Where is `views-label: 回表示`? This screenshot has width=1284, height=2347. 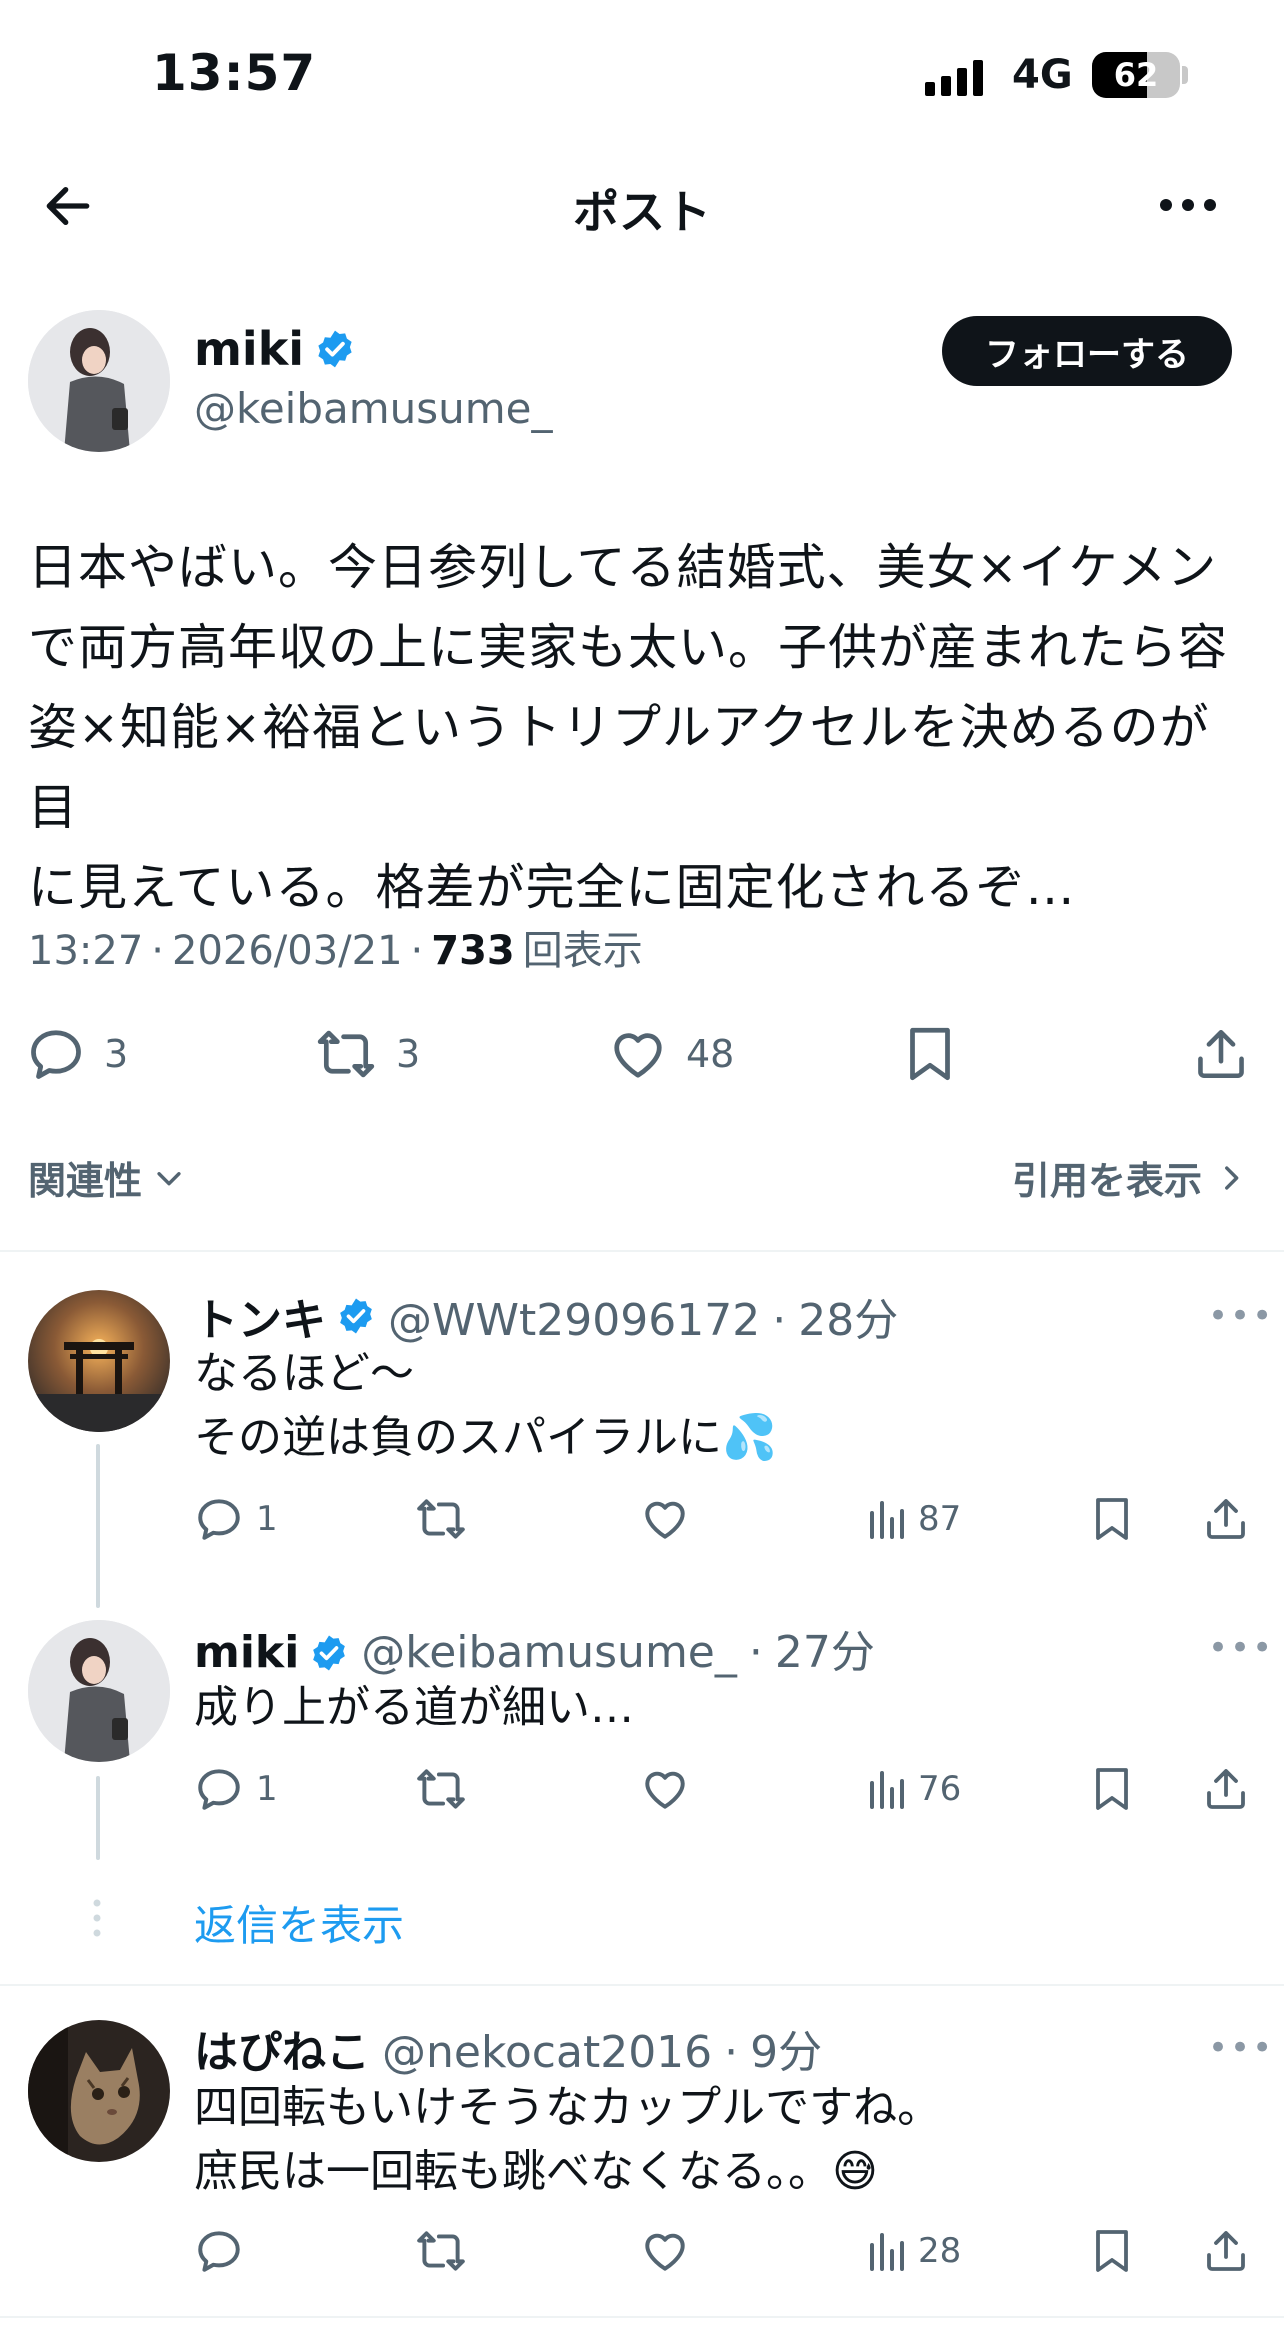
views-label: 回表示 is located at coordinates (582, 951).